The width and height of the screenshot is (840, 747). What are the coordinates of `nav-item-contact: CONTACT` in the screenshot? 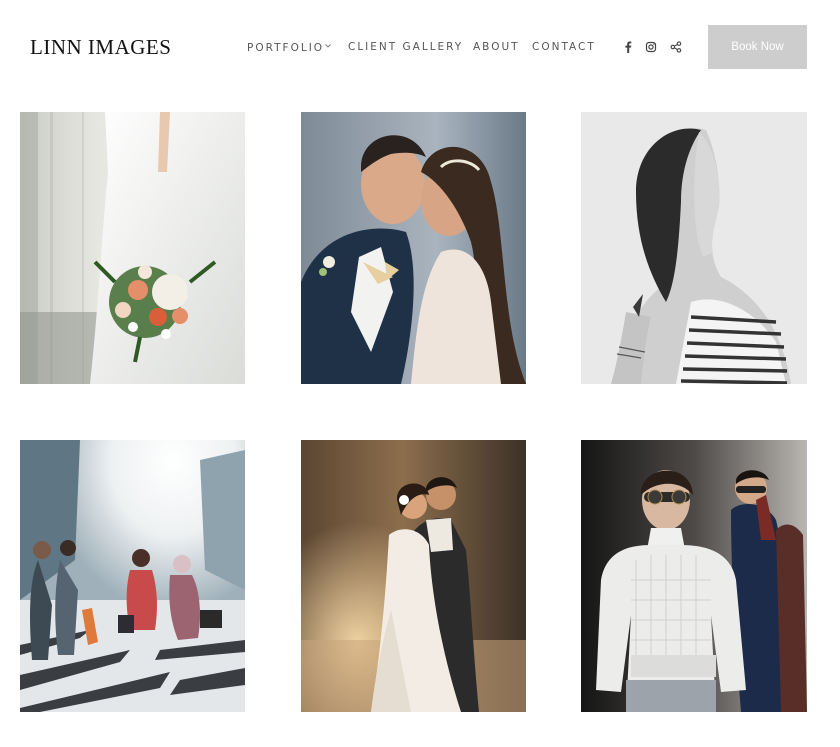 It's located at (564, 47).